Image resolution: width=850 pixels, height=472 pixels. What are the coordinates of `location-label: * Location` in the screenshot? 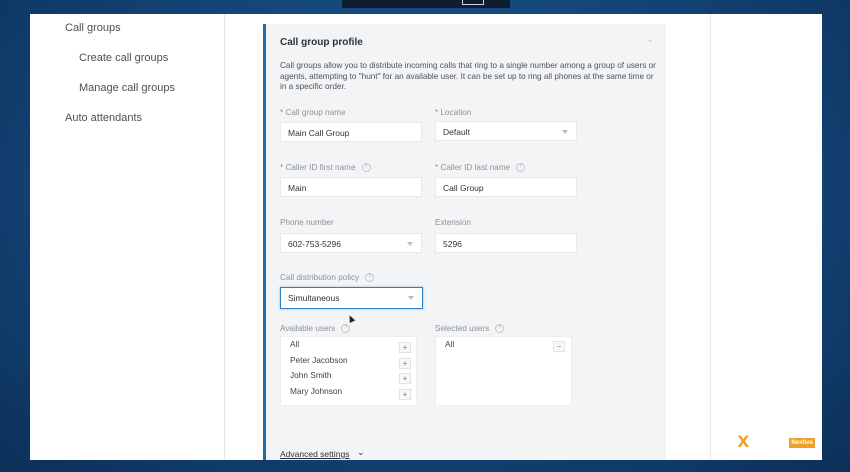 It's located at (453, 112).